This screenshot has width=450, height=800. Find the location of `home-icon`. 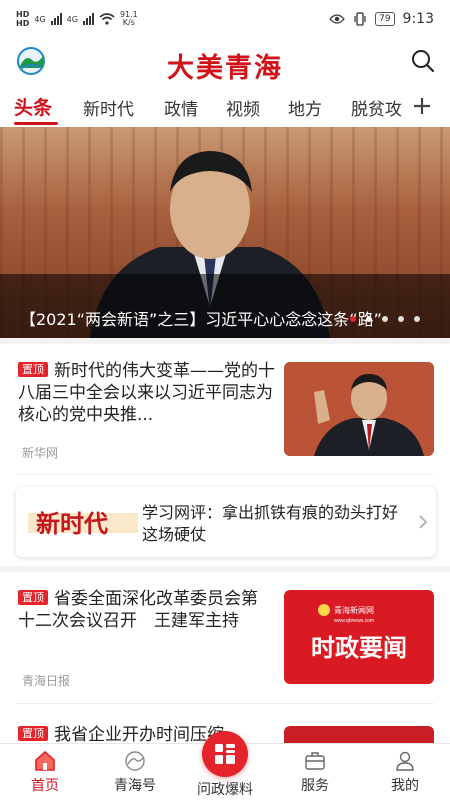

home-icon is located at coordinates (45, 760).